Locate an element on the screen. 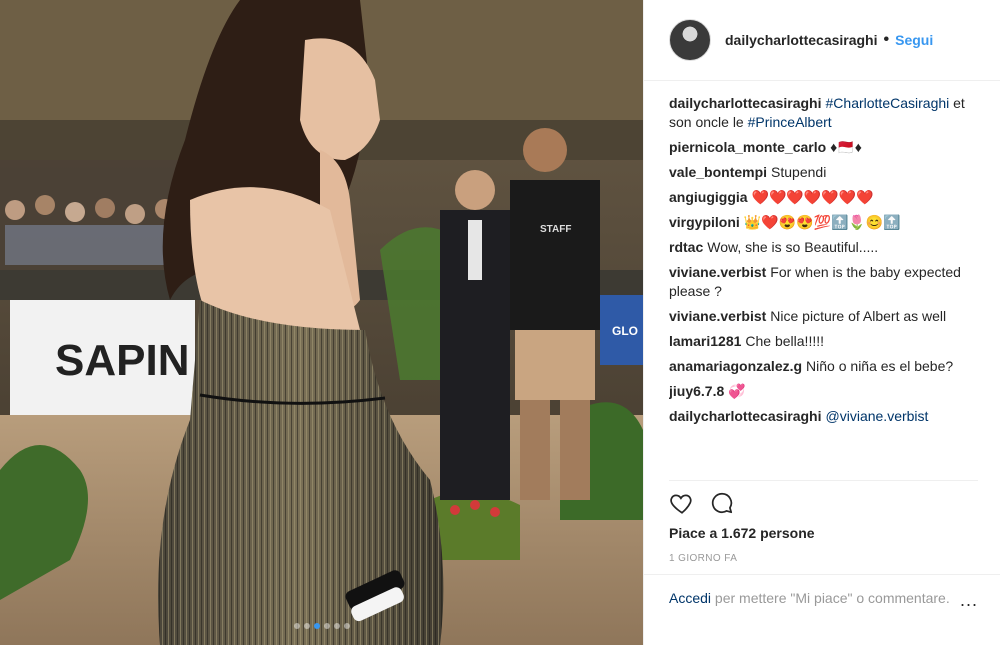 The image size is (1000, 645). comment-item: virgypiloni 👑❤️😍😍💯🔝🌷😊🔝 is located at coordinates (823, 222).